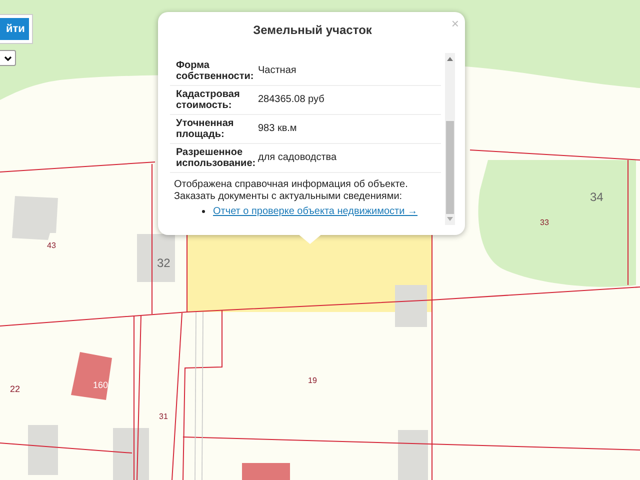 This screenshot has width=640, height=480. I want to click on parcel-number: 34, so click(597, 197).